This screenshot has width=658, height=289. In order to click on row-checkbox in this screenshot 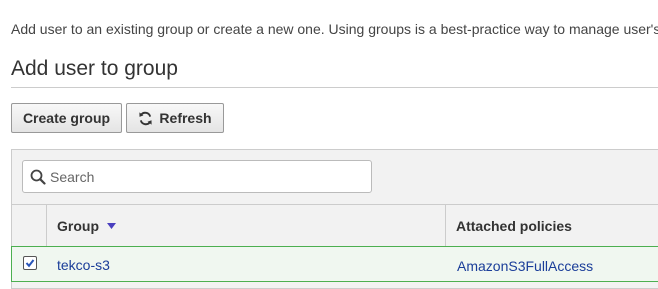, I will do `click(30, 263)`.